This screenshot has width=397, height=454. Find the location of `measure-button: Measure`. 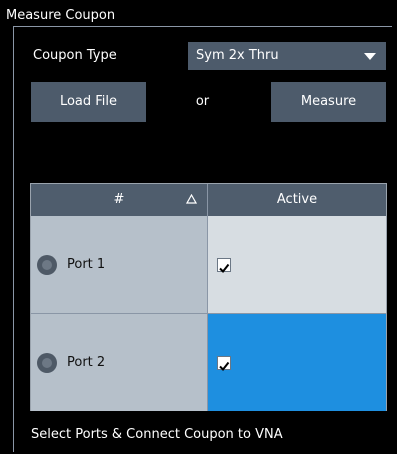

measure-button: Measure is located at coordinates (328, 102).